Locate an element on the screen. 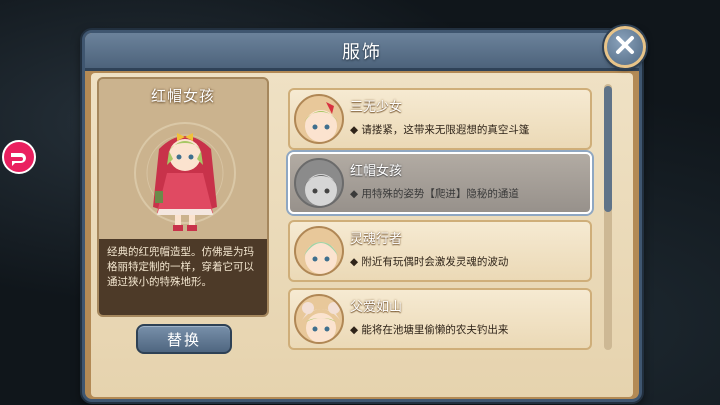  side-app-icon is located at coordinates (19, 157).